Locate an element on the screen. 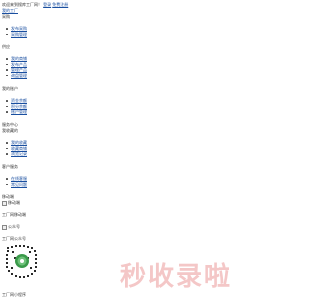 Image resolution: width=320 pixels, height=300 pixels. supply-title: 供应 is located at coordinates (6, 46).